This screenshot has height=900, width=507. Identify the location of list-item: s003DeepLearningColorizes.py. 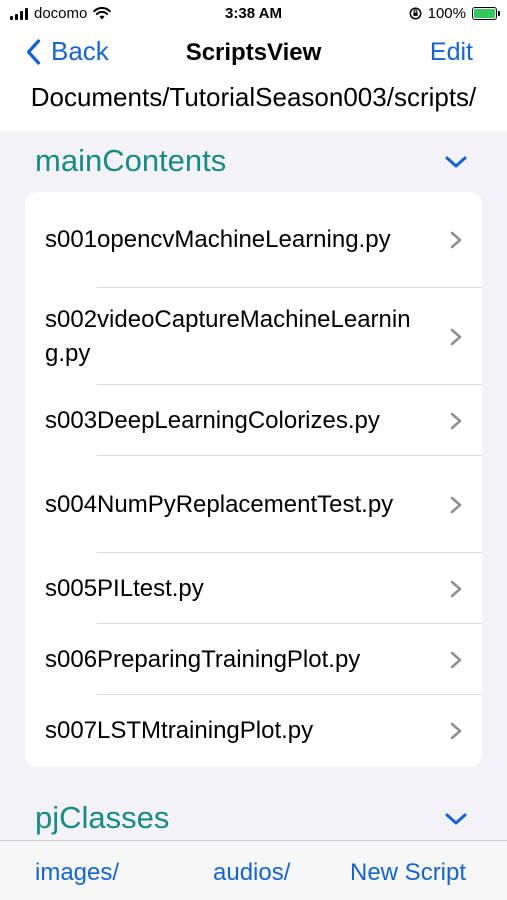
(253, 420).